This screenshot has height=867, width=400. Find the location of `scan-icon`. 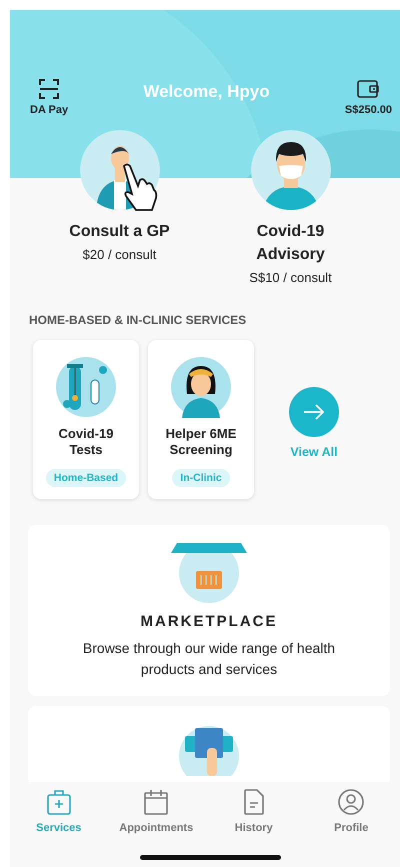

scan-icon is located at coordinates (49, 89).